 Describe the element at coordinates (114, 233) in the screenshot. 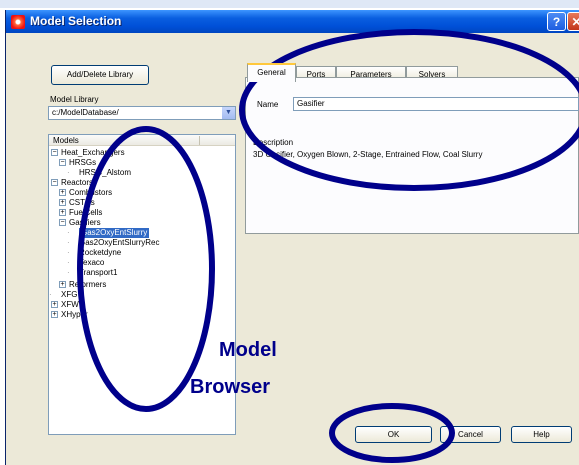

I see `tree-item: Gas2OxyEntSlurry` at that location.